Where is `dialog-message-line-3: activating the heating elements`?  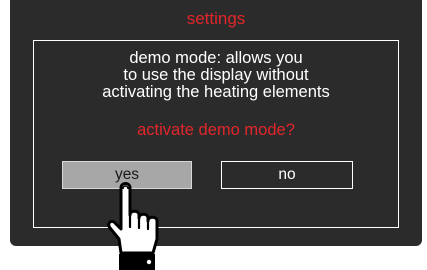 dialog-message-line-3: activating the heating elements is located at coordinates (216, 92).